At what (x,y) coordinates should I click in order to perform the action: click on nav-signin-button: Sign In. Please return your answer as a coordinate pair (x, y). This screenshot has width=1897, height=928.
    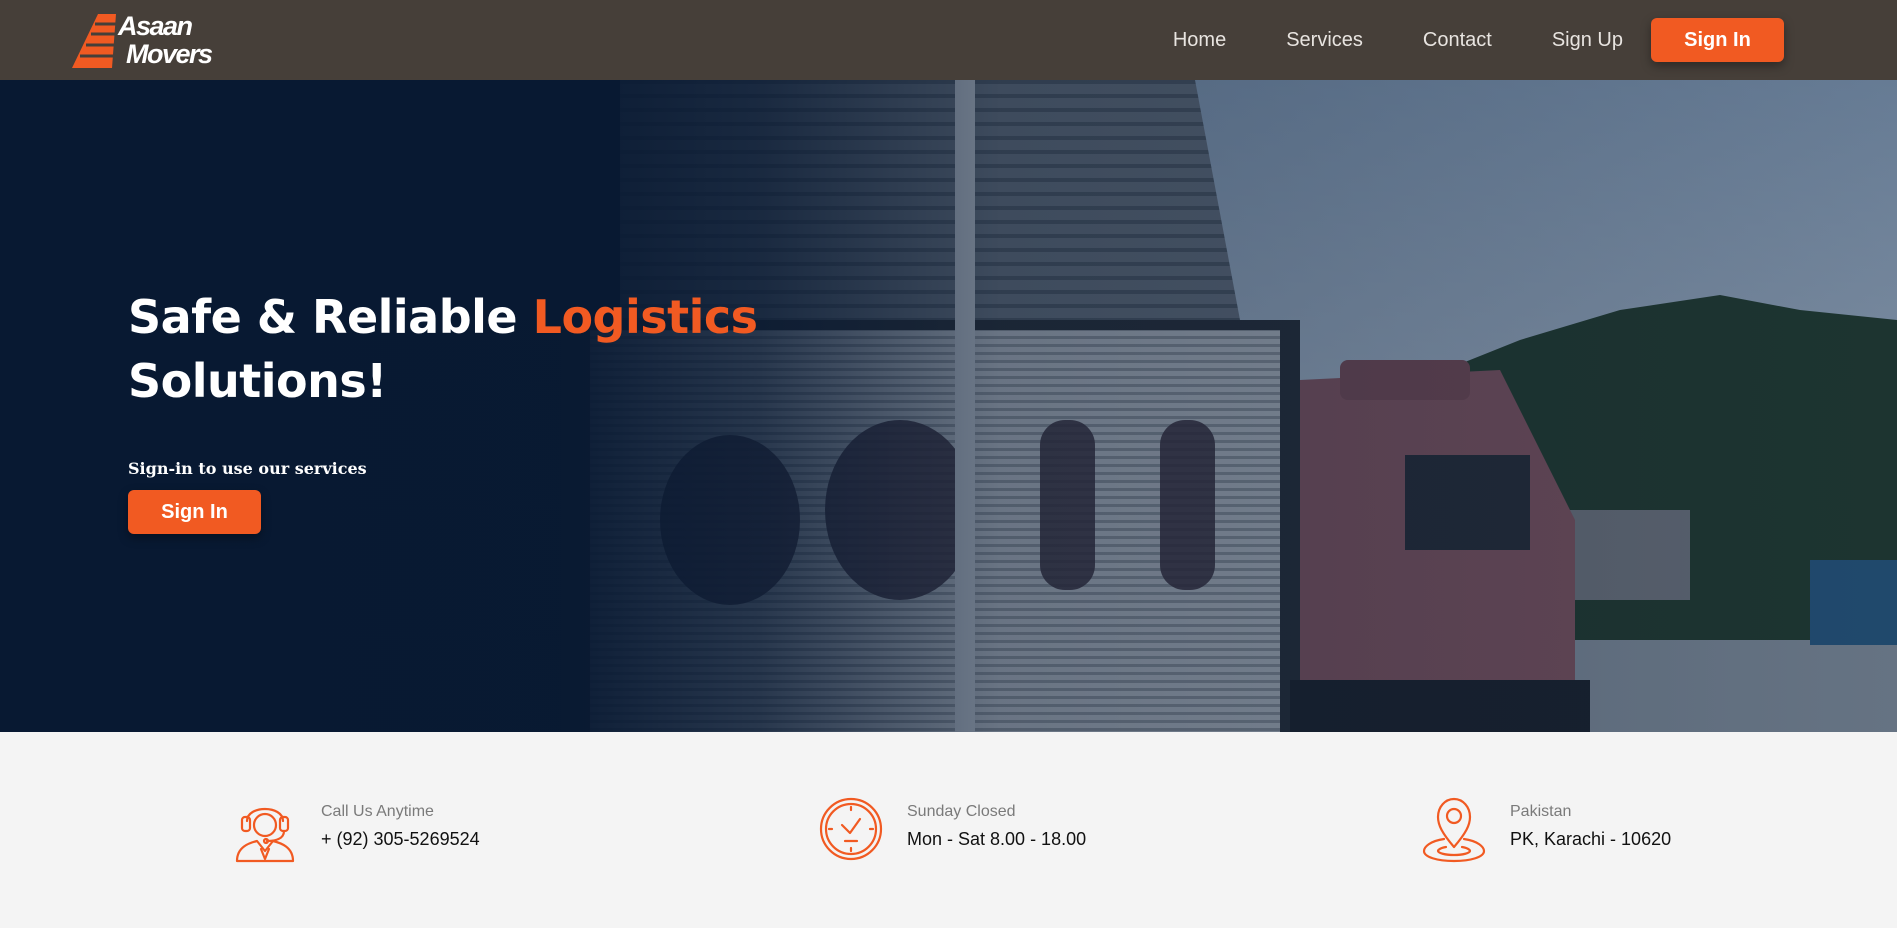
    Looking at the image, I should click on (1717, 40).